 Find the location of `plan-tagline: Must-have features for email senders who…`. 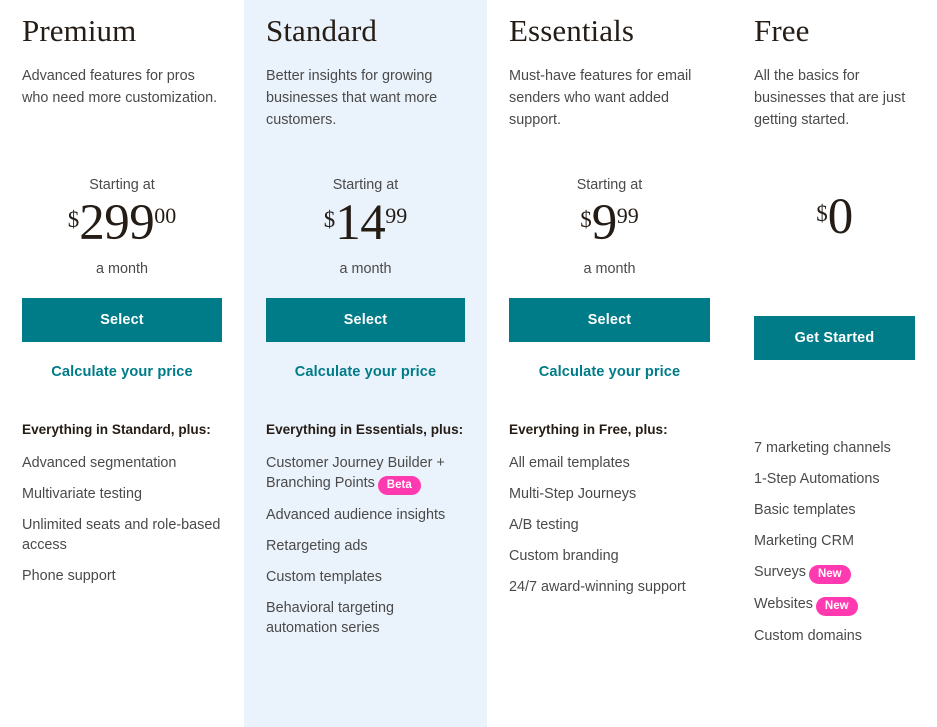

plan-tagline: Must-have features for email senders who… is located at coordinates (600, 98).